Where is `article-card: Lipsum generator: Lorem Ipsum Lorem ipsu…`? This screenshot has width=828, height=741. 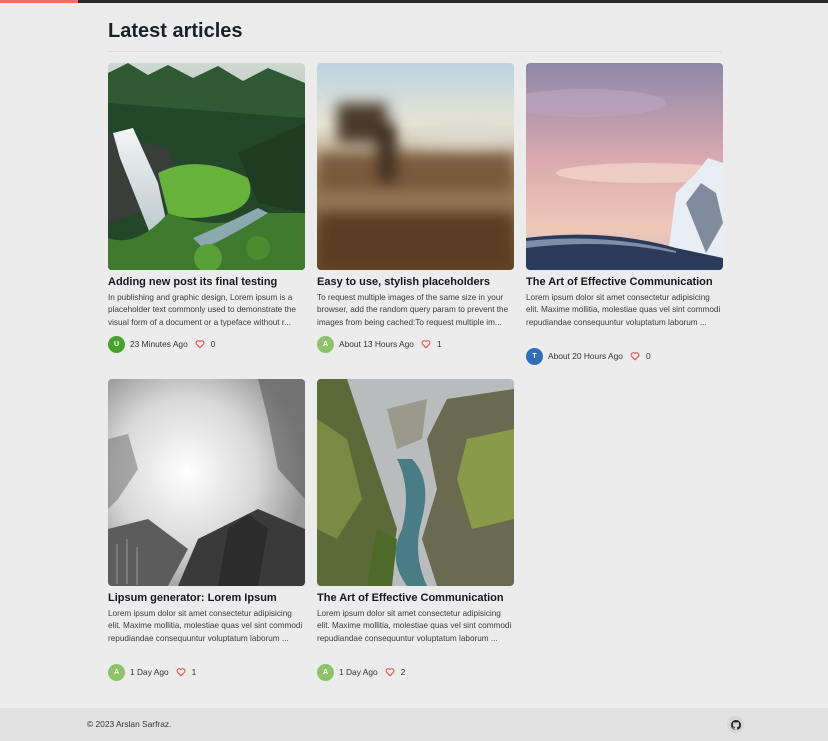 article-card: Lipsum generator: Lorem Ipsum Lorem ipsu… is located at coordinates (206, 530).